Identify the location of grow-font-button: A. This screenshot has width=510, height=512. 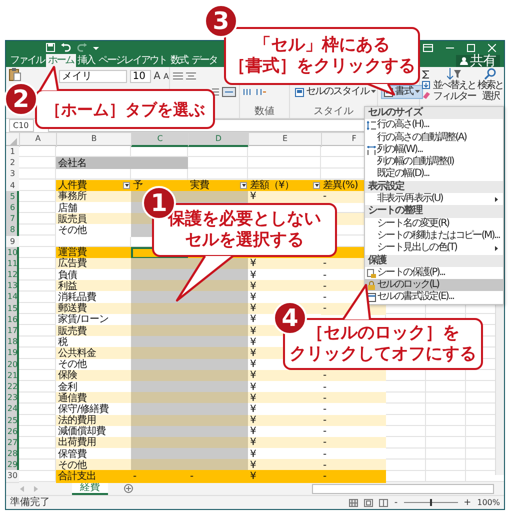
(157, 76).